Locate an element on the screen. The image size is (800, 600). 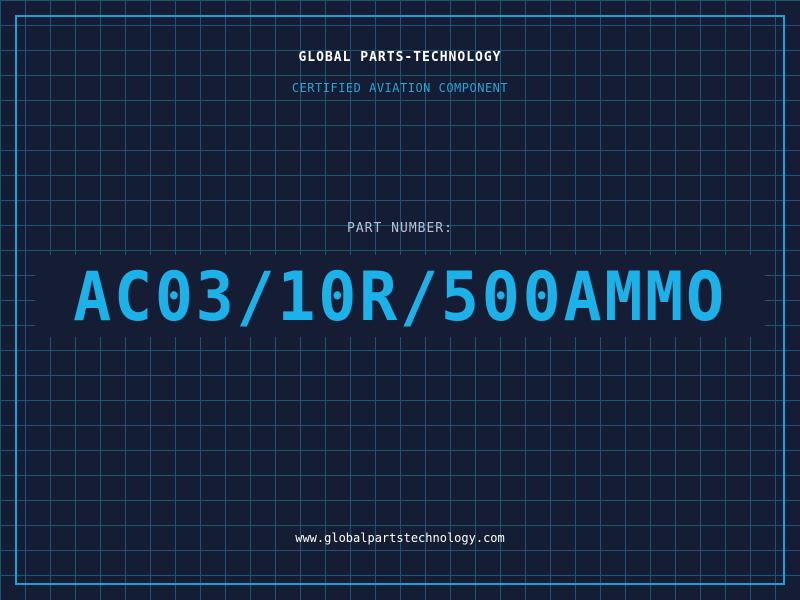
part-number-label: PART NUMBER: is located at coordinates (400, 228).